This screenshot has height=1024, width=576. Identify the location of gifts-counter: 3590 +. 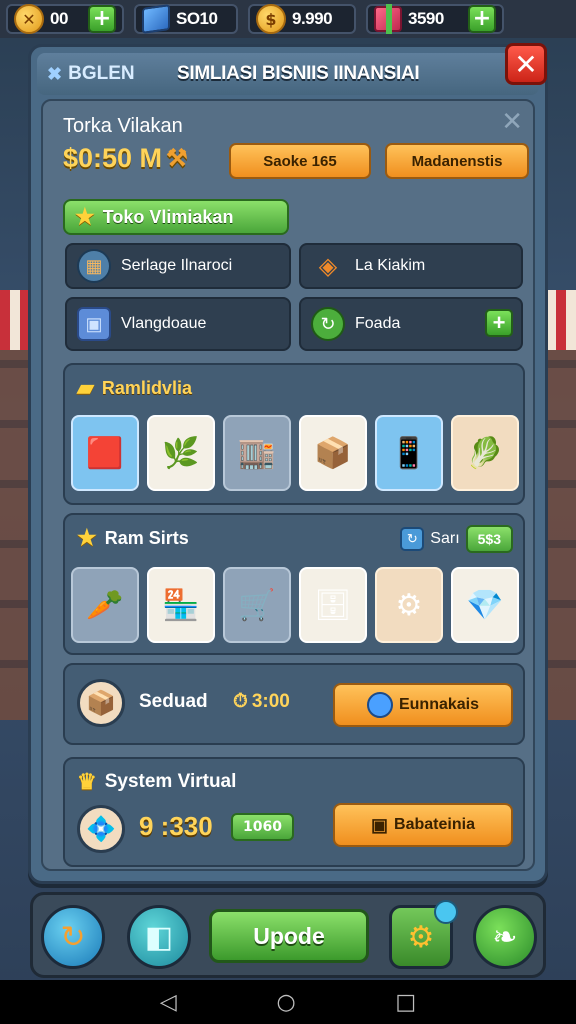
(435, 19).